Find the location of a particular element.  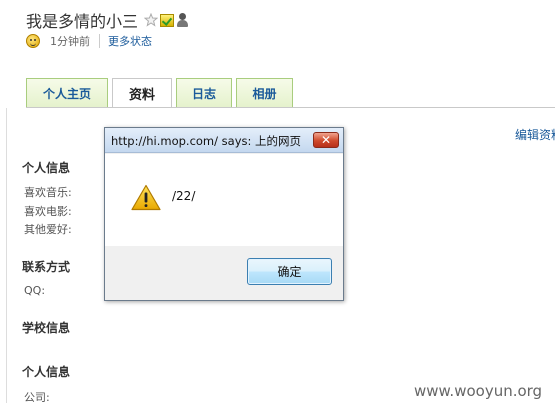

field-movies: 喜欢电影: is located at coordinates (48, 211).